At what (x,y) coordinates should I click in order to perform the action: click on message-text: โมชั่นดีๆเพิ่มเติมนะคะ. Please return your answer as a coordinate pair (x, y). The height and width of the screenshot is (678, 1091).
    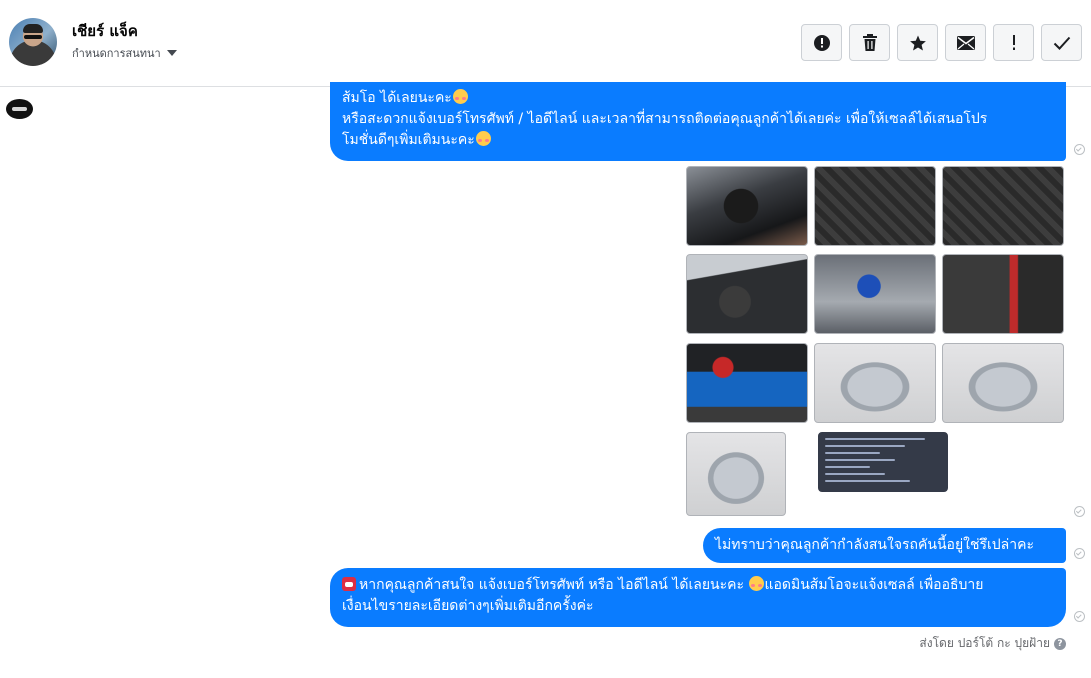
    Looking at the image, I should click on (408, 140).